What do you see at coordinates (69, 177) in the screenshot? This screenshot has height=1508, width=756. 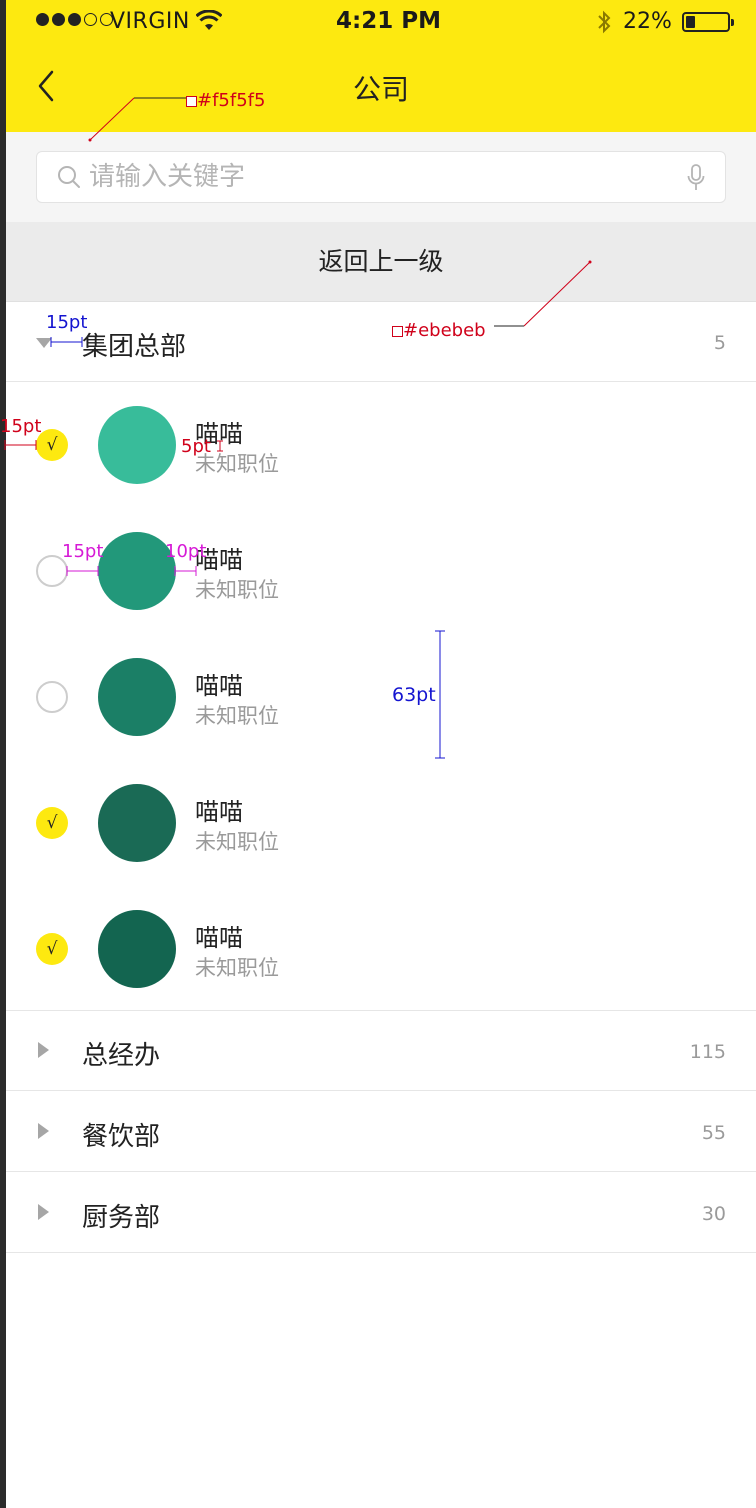 I see `search-icon` at bounding box center [69, 177].